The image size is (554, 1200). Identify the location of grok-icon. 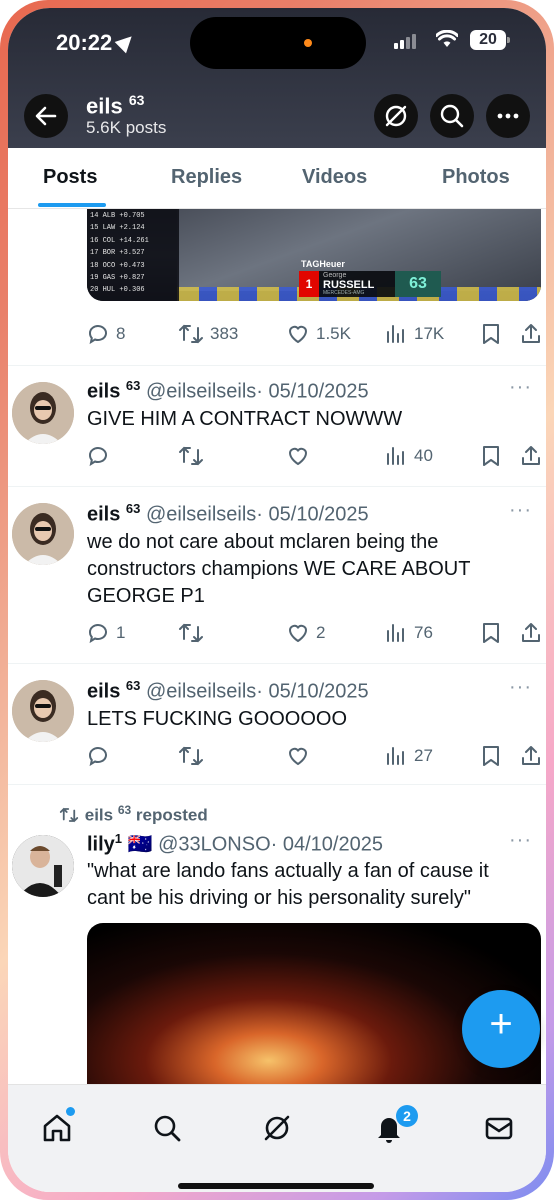
(277, 1128).